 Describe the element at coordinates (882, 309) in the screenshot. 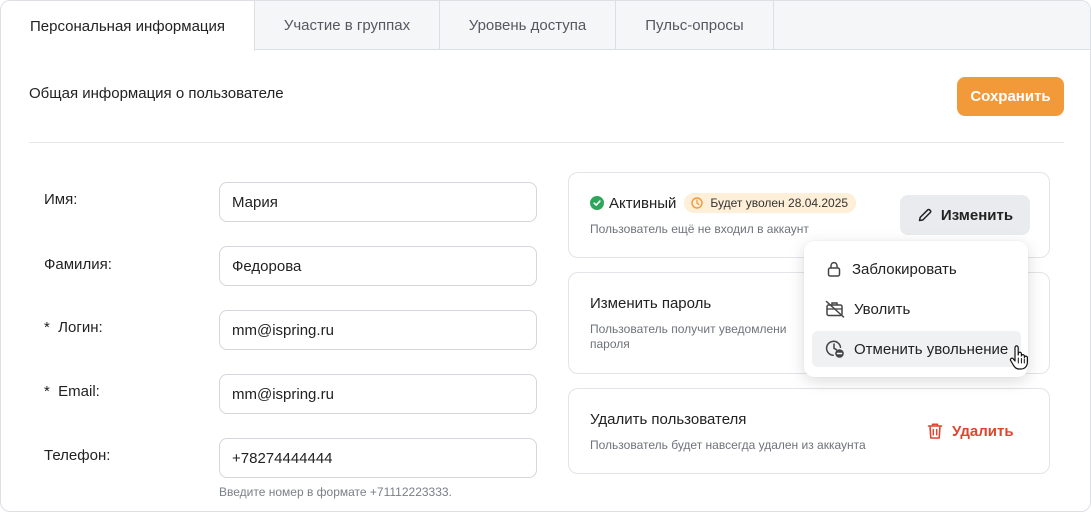

I see `menu-item-dismiss-label: Уволить` at that location.